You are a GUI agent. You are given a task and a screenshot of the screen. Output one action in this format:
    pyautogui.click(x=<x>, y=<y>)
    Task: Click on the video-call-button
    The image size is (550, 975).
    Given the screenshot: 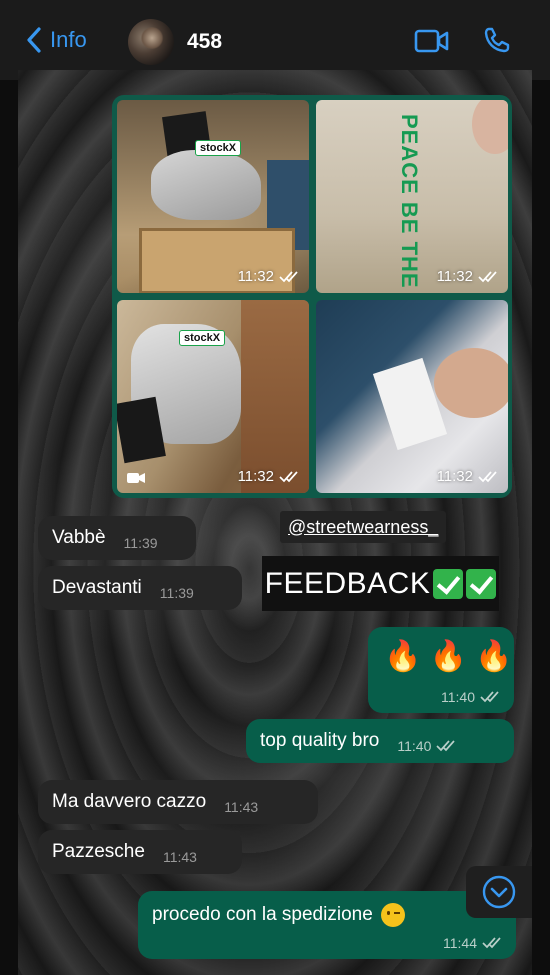 What is the action you would take?
    pyautogui.click(x=432, y=43)
    